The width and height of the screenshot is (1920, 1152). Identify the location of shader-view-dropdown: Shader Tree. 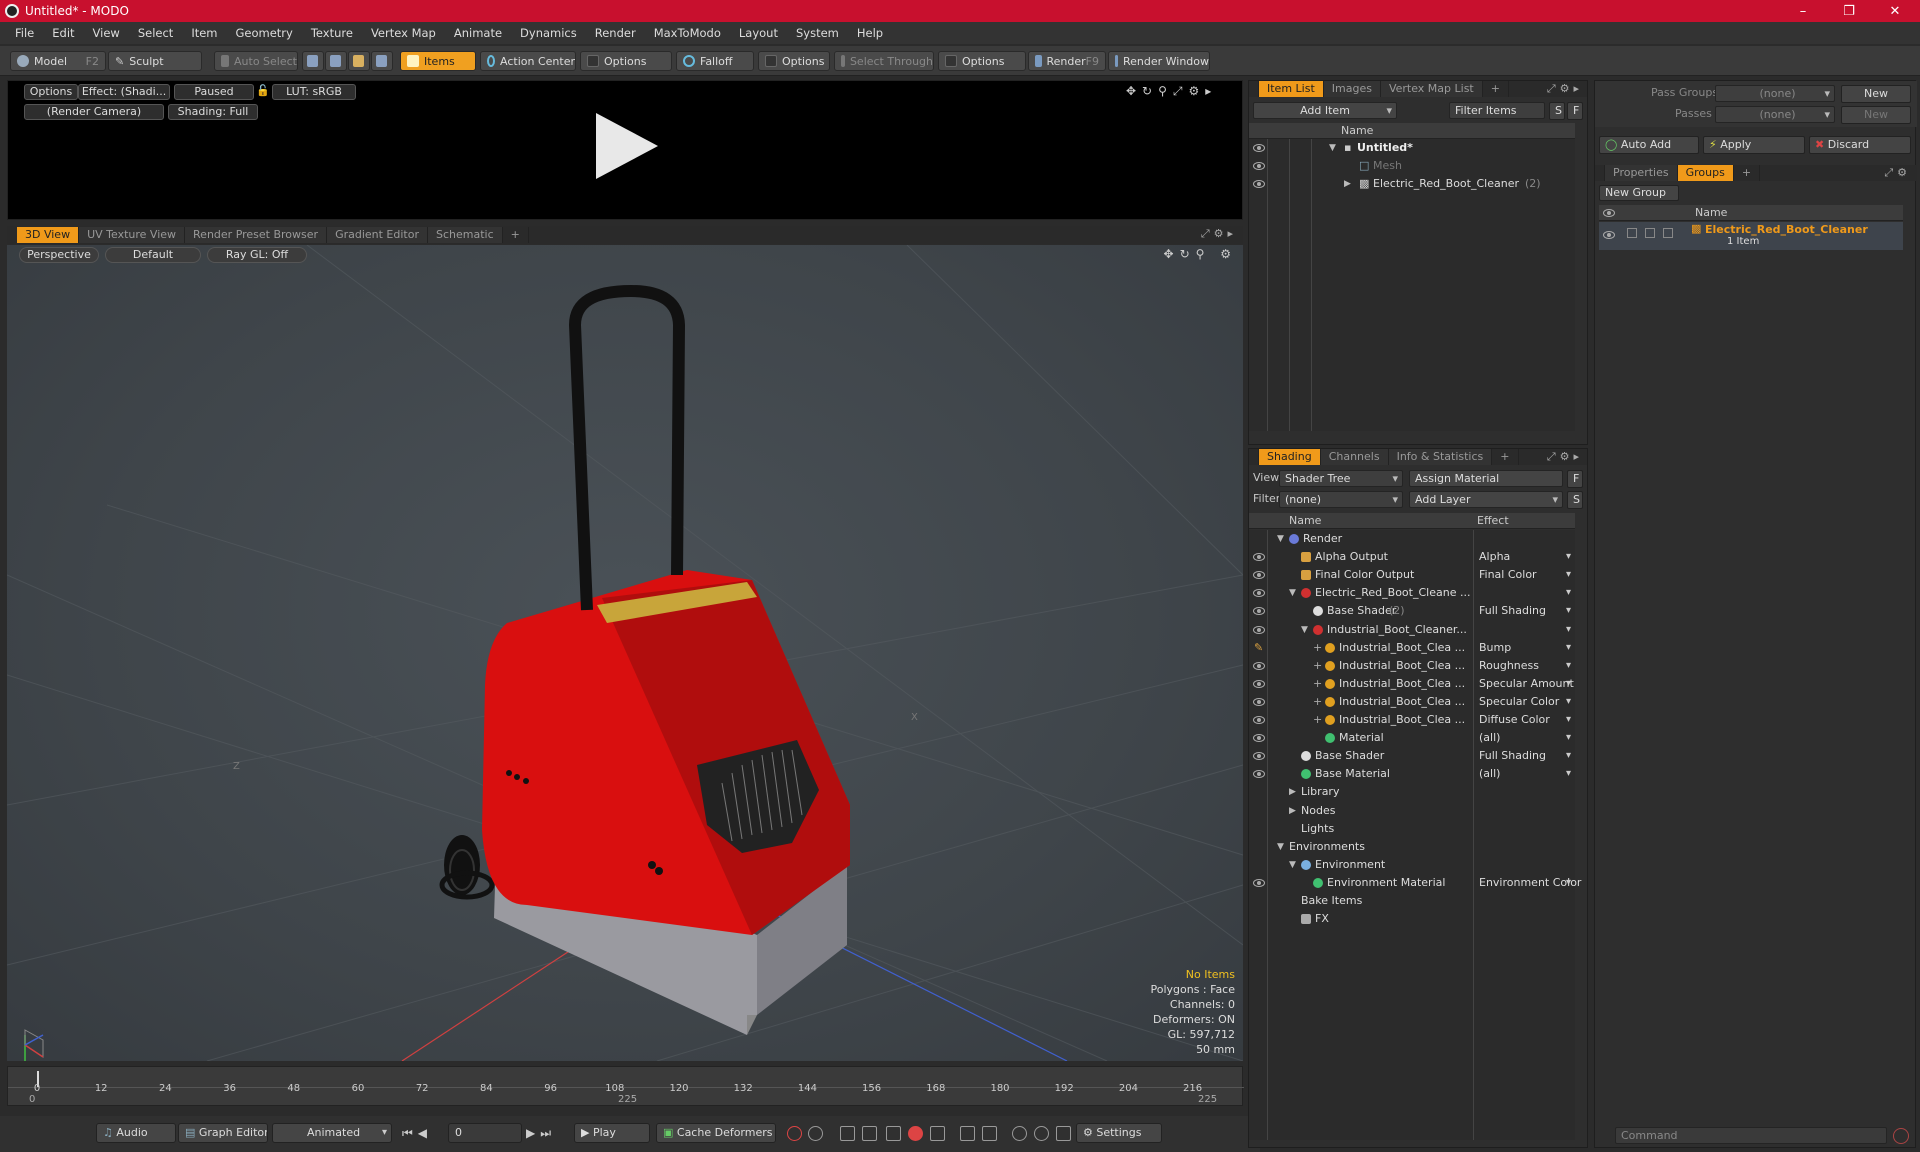
(1341, 478).